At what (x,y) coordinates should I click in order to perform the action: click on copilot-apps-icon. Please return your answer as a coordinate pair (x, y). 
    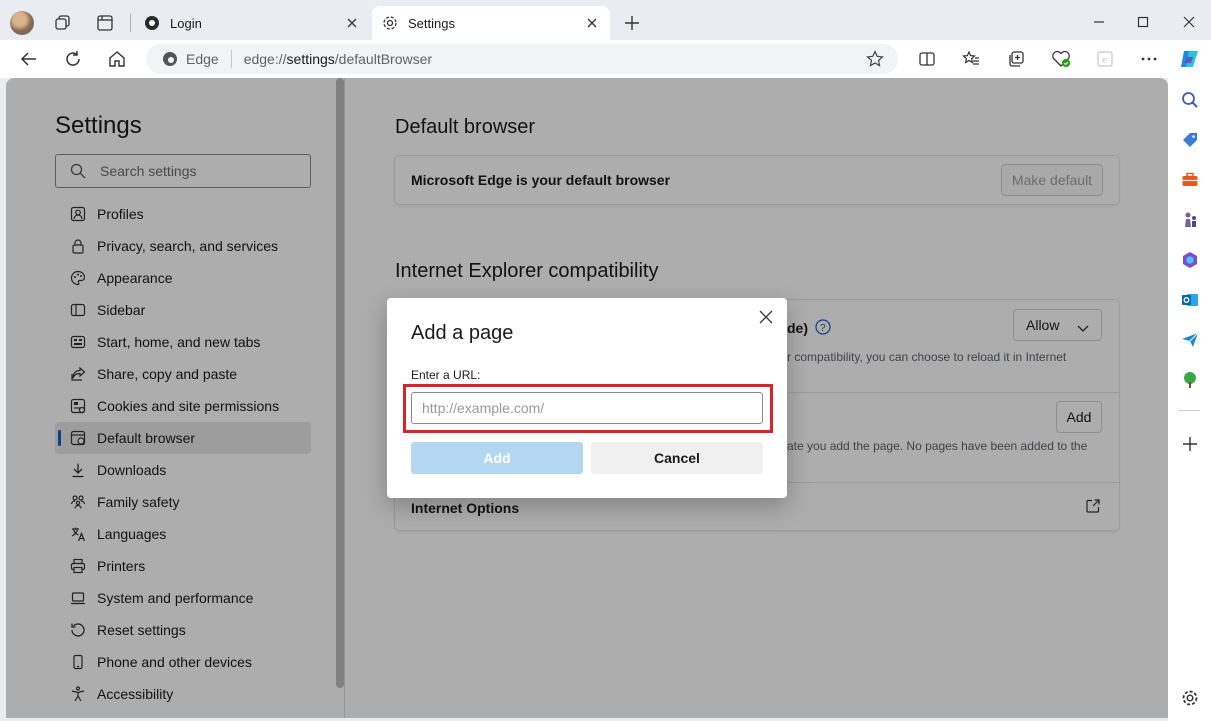
    Looking at the image, I should click on (1190, 260).